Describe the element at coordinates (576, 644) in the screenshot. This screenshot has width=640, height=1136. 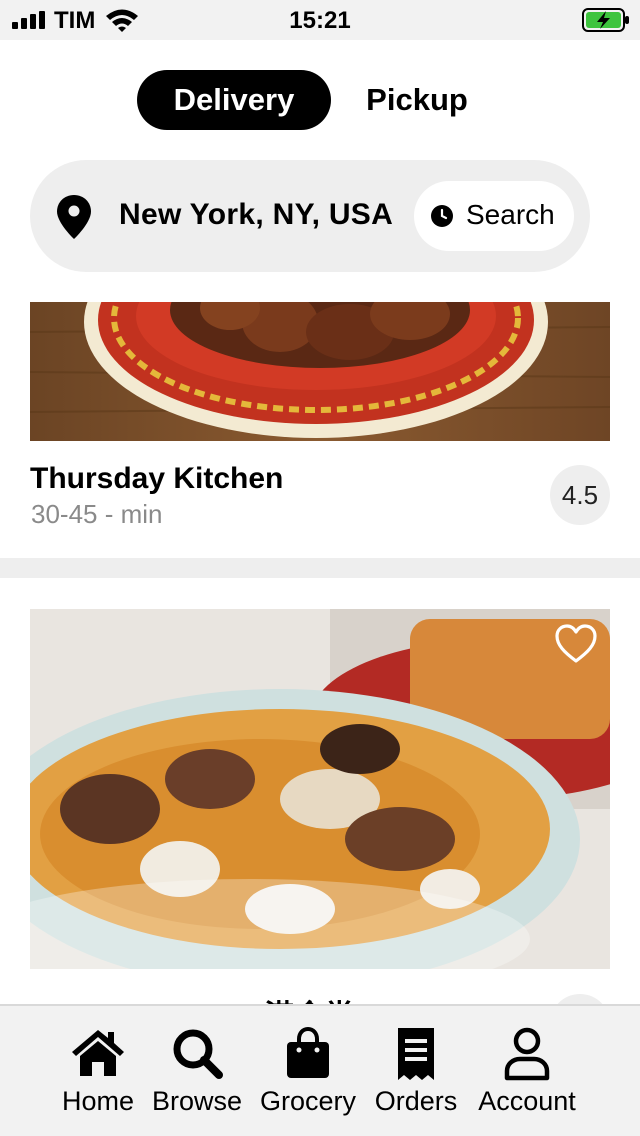
I see `heart-icon` at that location.